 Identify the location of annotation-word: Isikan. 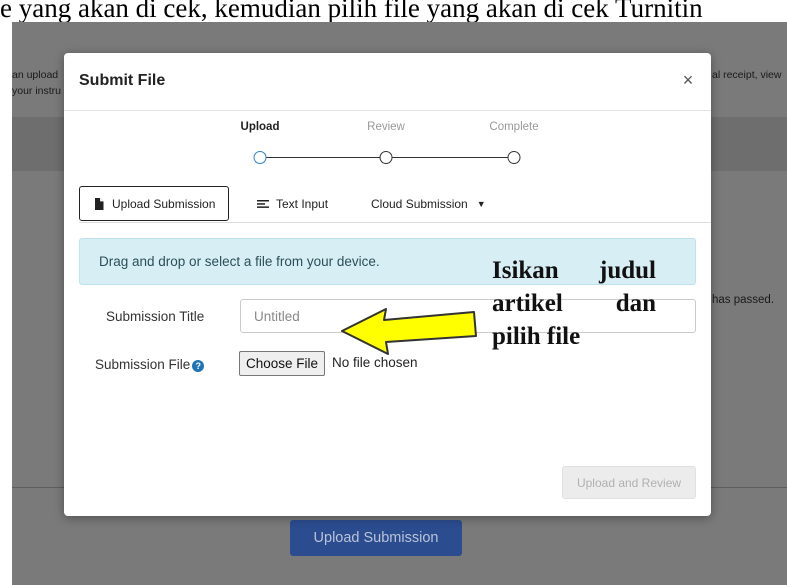
(525, 270).